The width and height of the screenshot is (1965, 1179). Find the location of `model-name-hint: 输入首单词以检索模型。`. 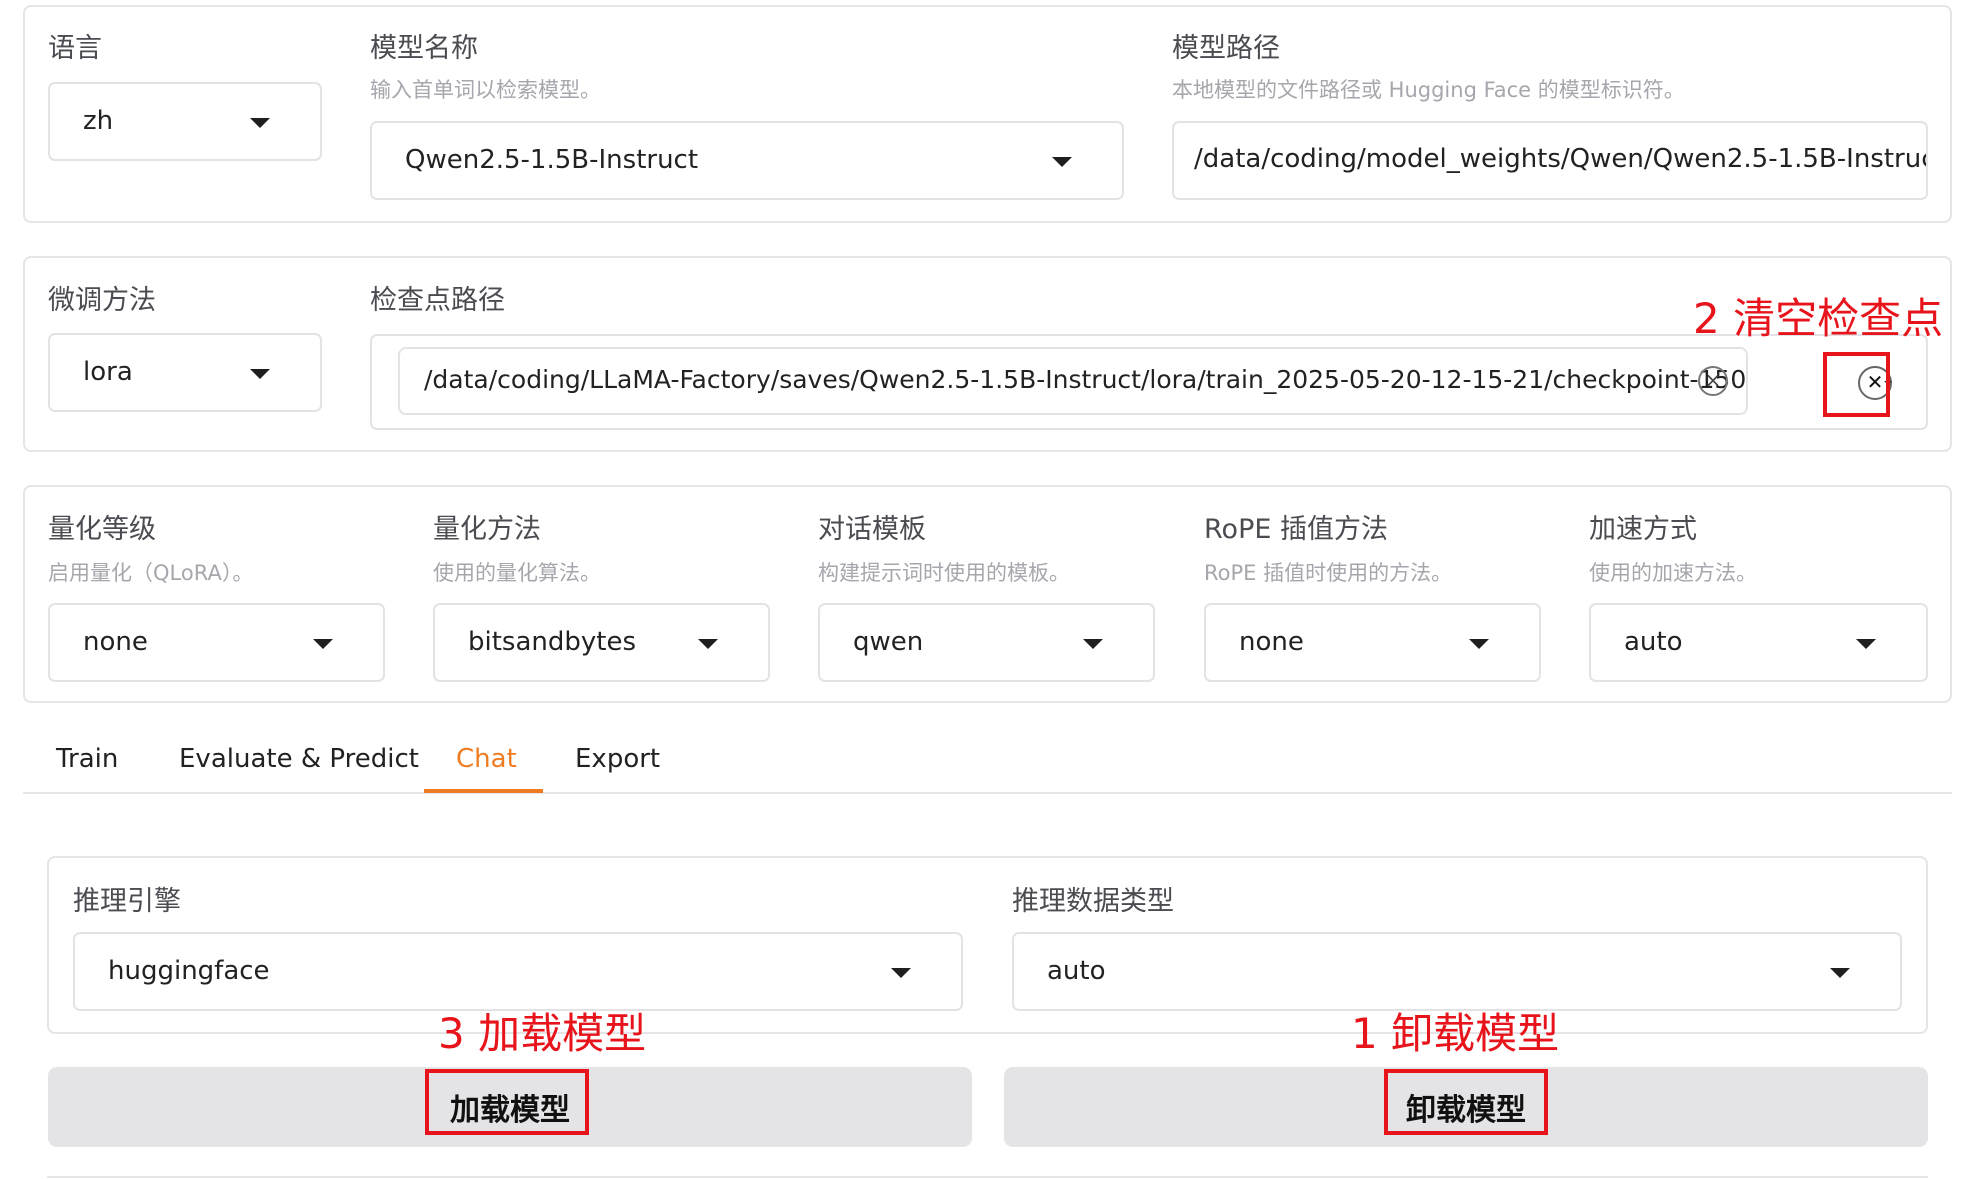

model-name-hint: 输入首单词以检索模型。 is located at coordinates (485, 90).